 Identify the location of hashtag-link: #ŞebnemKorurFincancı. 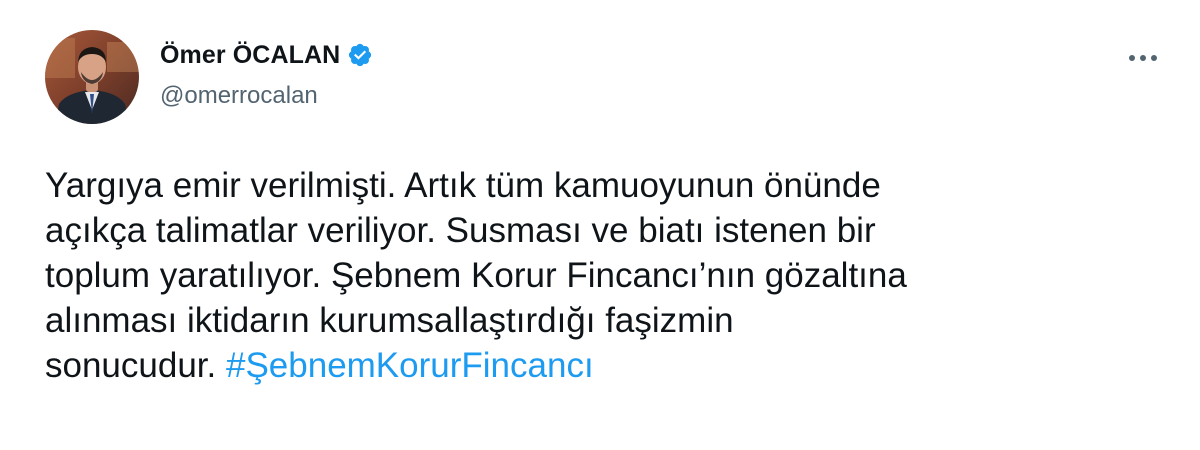
(410, 365).